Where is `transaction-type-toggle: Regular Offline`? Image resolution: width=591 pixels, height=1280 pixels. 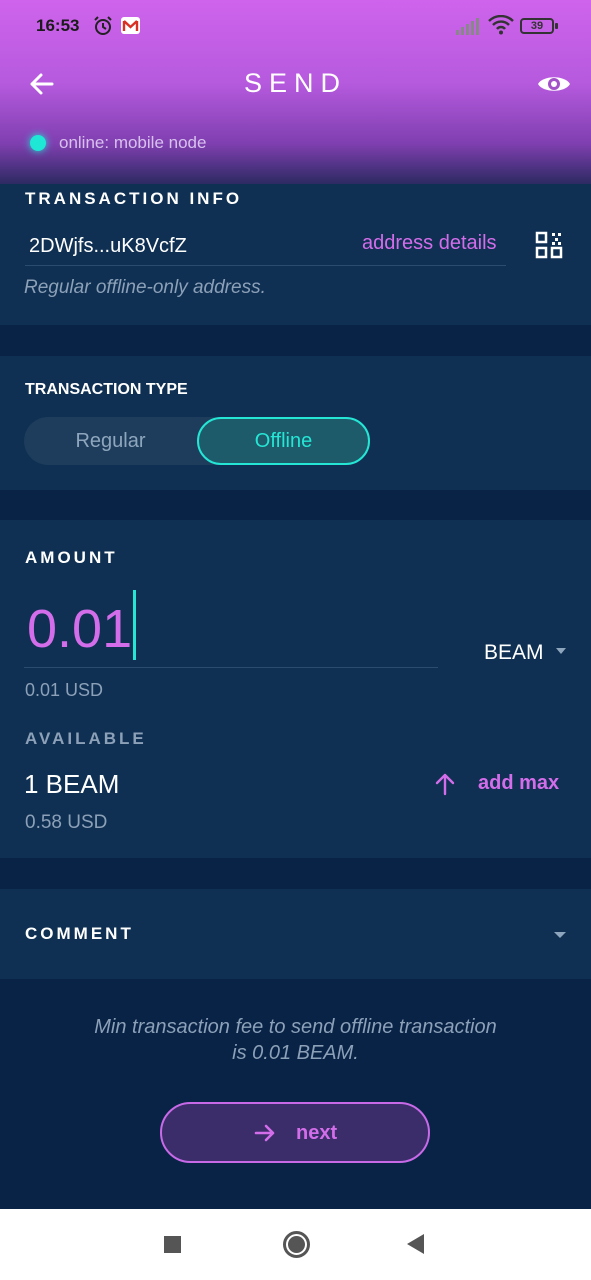
transaction-type-toggle: Regular Offline is located at coordinates (197, 441).